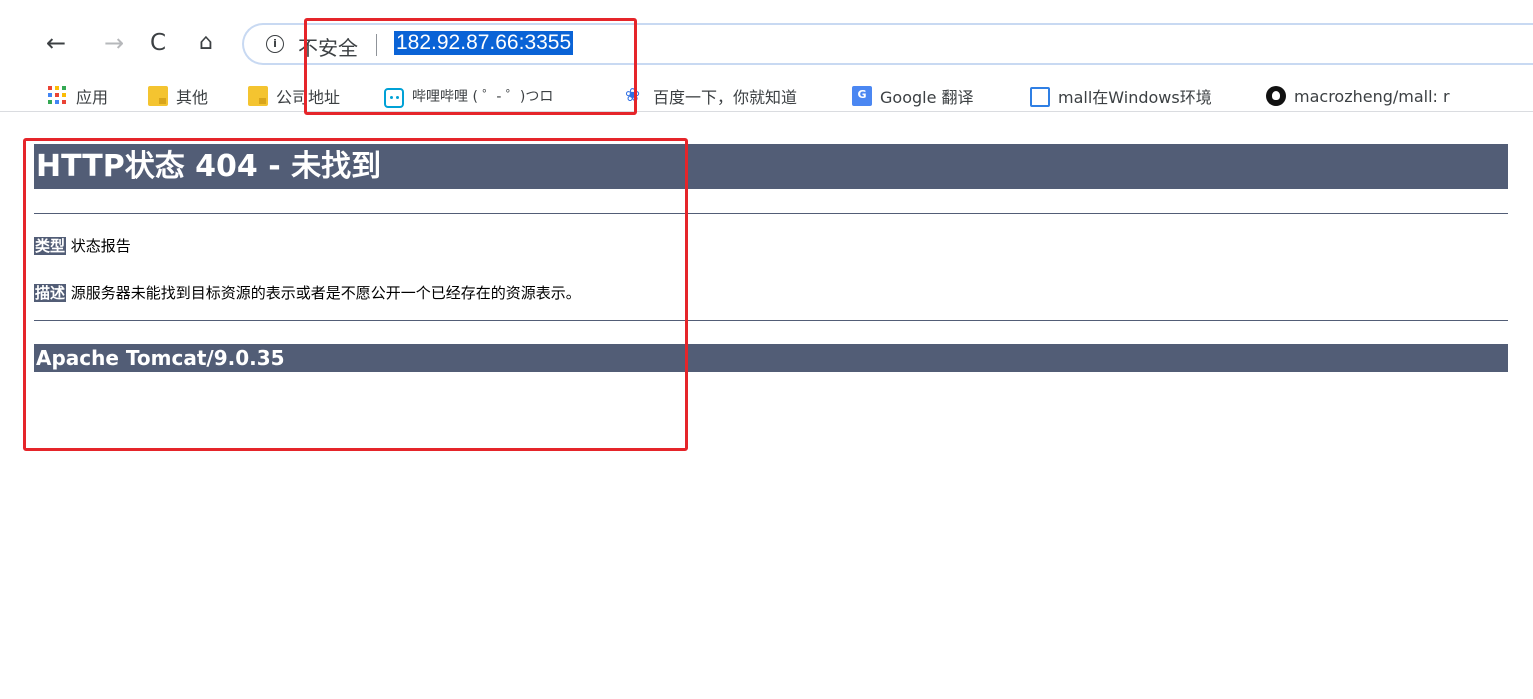  What do you see at coordinates (58, 96) in the screenshot?
I see `apps-grid-icon` at bounding box center [58, 96].